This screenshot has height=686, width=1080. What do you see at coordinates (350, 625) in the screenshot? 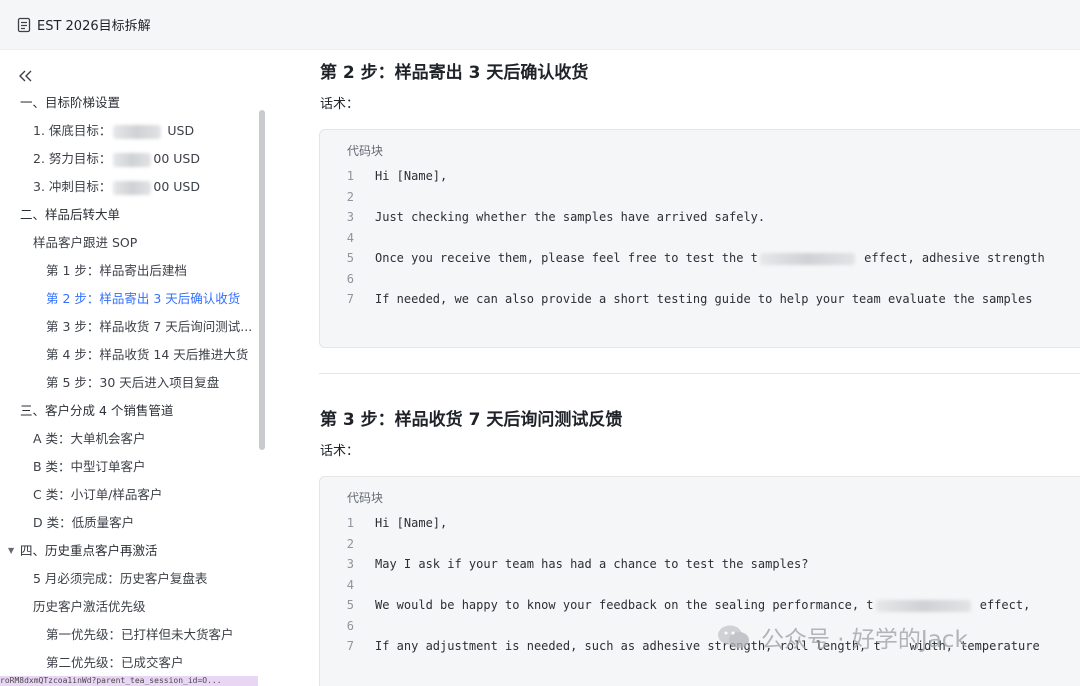
I see `line-number: 6` at bounding box center [350, 625].